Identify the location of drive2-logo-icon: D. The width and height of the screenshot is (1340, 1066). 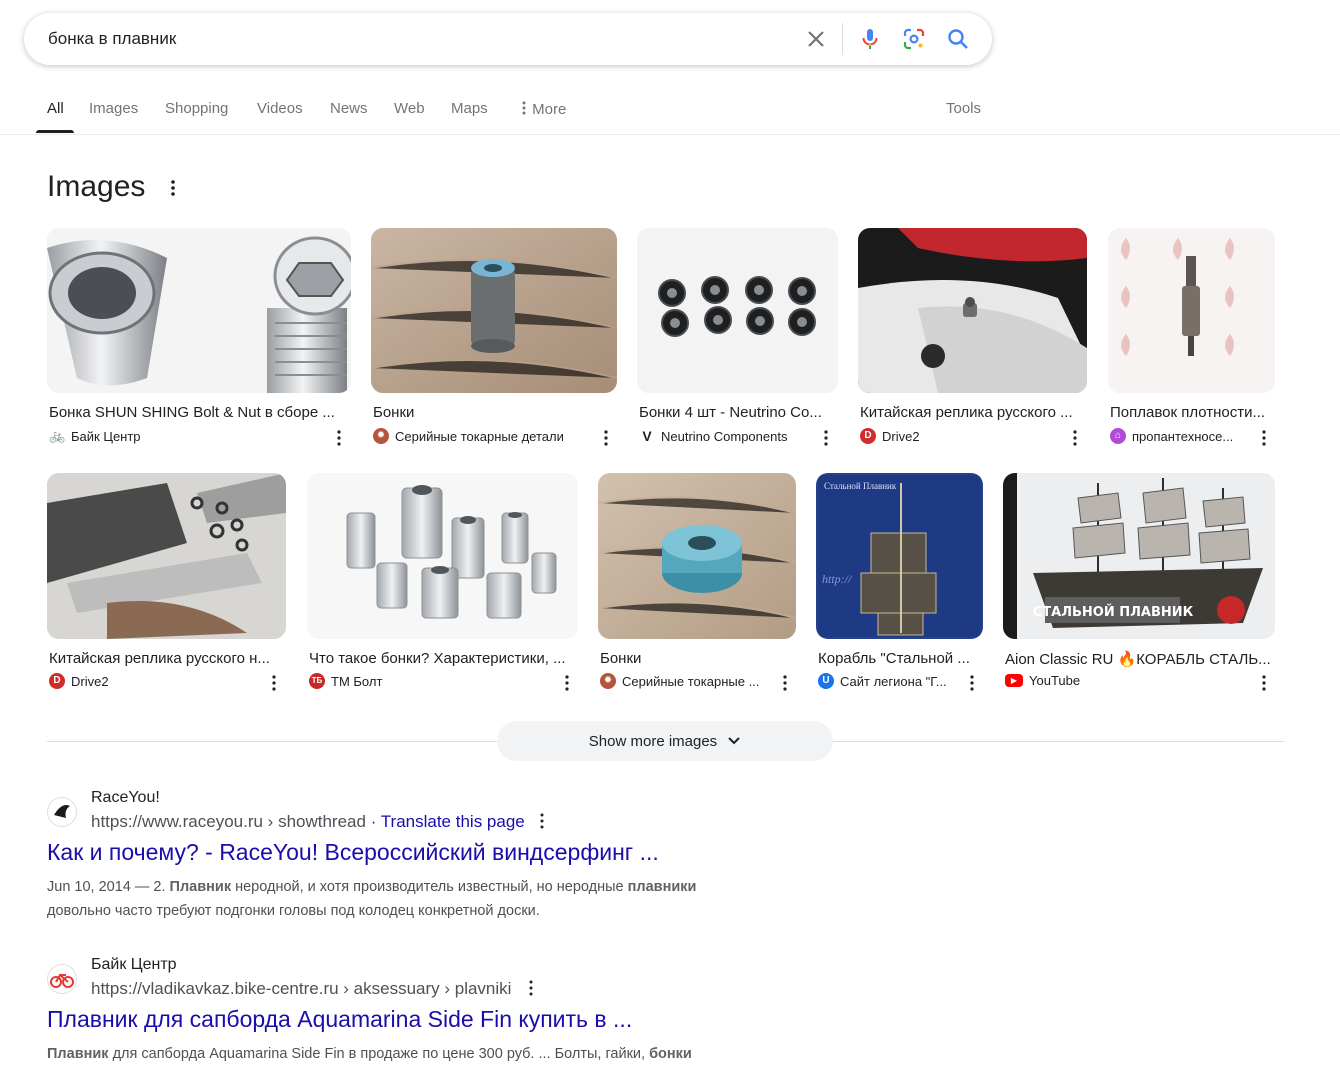
(57, 681).